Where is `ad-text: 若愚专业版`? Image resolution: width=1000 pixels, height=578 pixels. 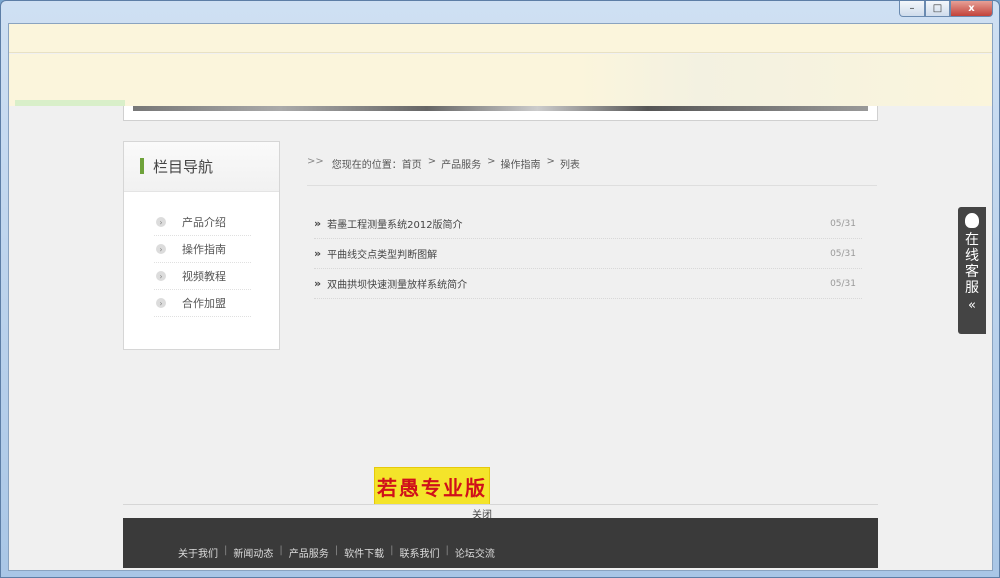 ad-text: 若愚专业版 is located at coordinates (432, 487).